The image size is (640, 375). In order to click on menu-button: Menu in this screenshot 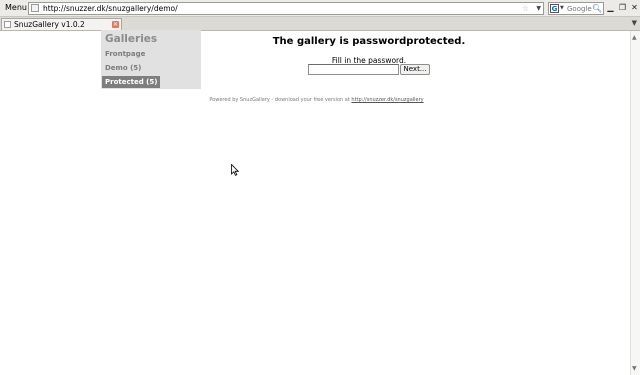, I will do `click(16, 8)`.